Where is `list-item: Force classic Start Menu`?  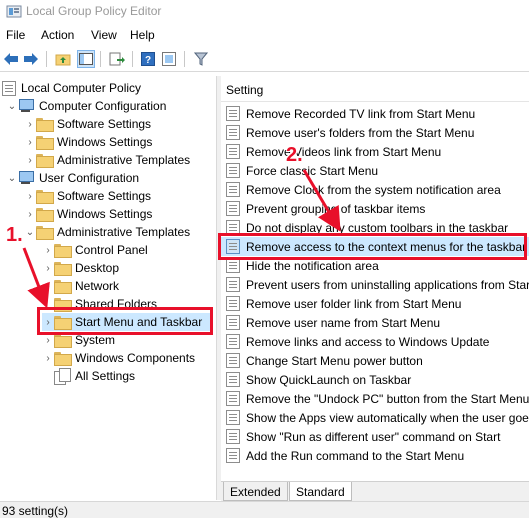 list-item: Force classic Start Menu is located at coordinates (375, 170).